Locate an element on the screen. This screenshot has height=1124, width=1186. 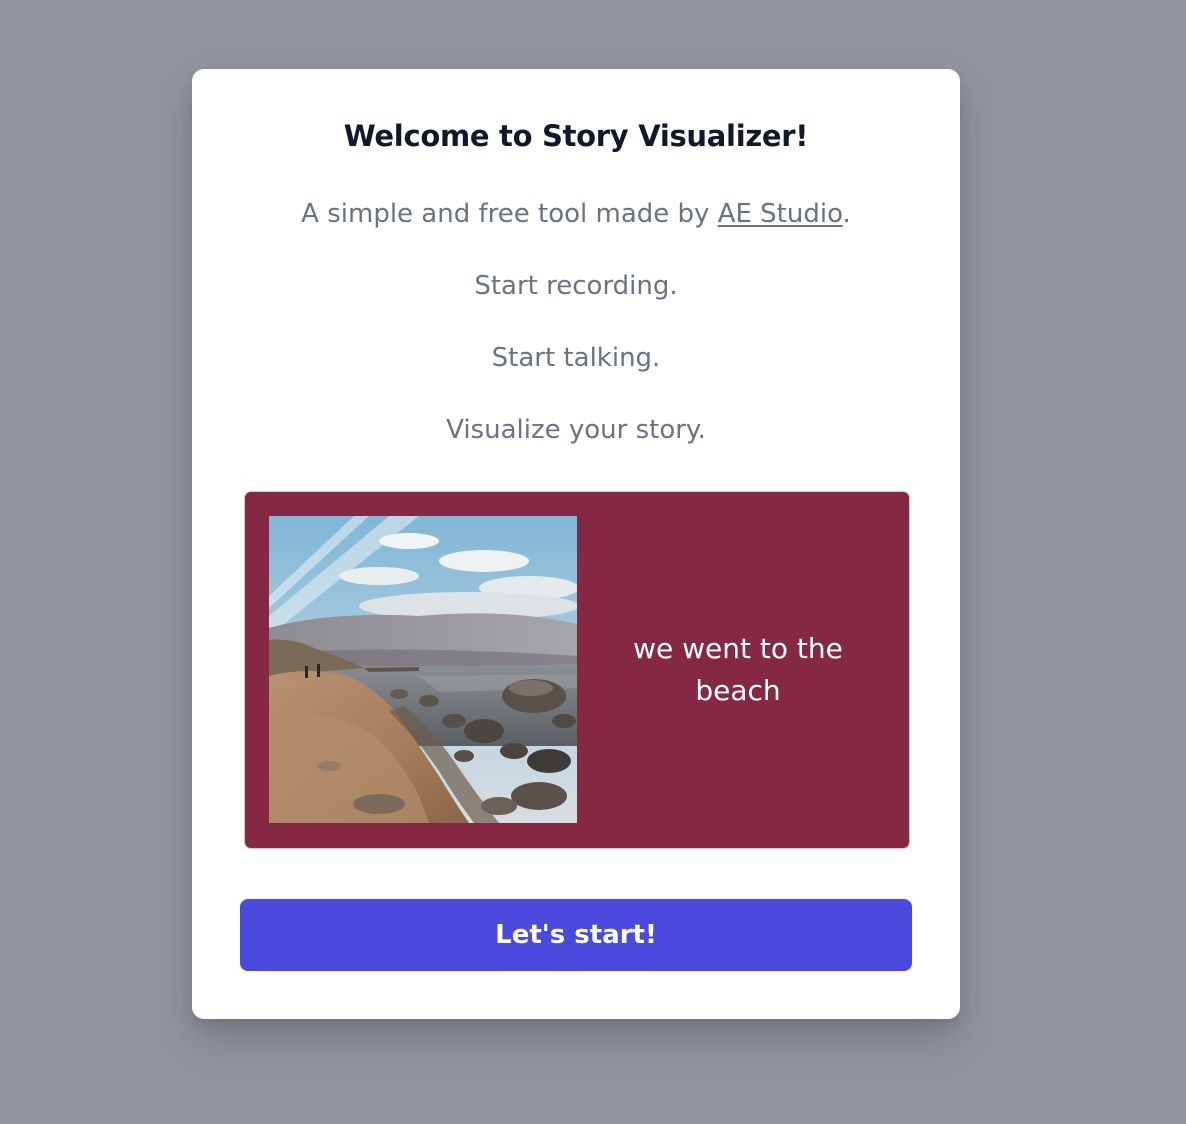
lets-start-button: Let's start! is located at coordinates (576, 935).